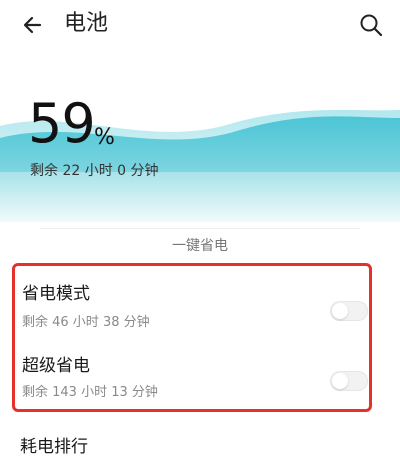 This screenshot has width=400, height=467. What do you see at coordinates (86, 23) in the screenshot?
I see `page-title: 电池` at bounding box center [86, 23].